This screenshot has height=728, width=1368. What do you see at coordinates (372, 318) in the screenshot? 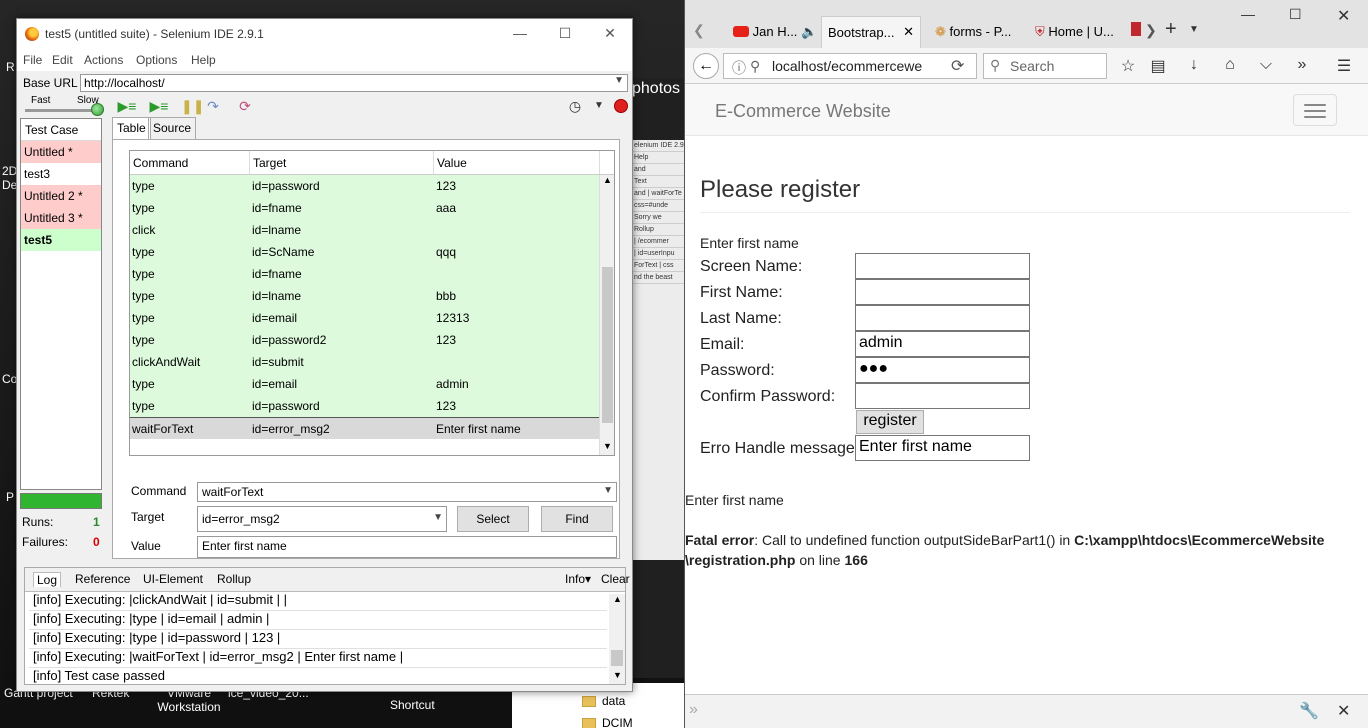
I see `table-row: type id=email 12313` at bounding box center [372, 318].